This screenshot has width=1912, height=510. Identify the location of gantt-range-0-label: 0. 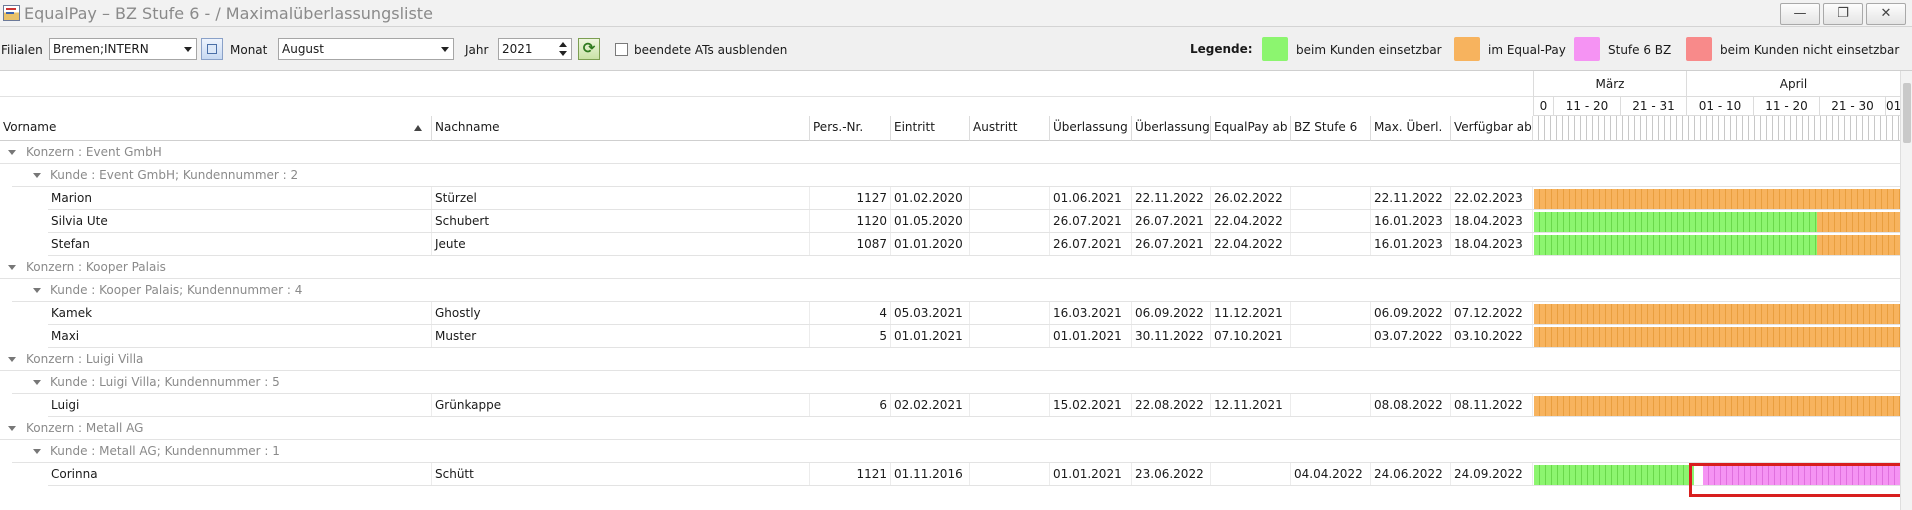
(1543, 106).